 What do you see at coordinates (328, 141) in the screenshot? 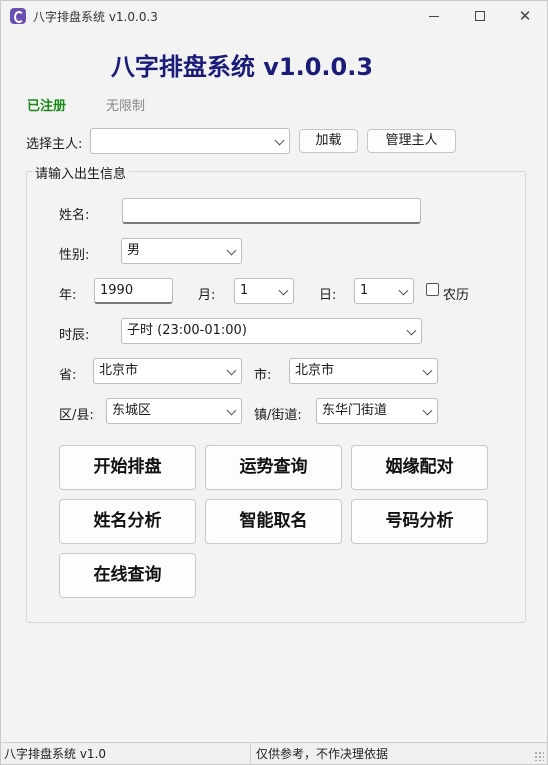
I see `load-button: 加载` at bounding box center [328, 141].